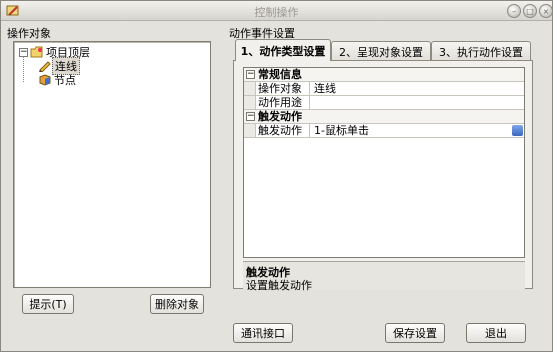  I want to click on description-text: 设置触发动作, so click(279, 285).